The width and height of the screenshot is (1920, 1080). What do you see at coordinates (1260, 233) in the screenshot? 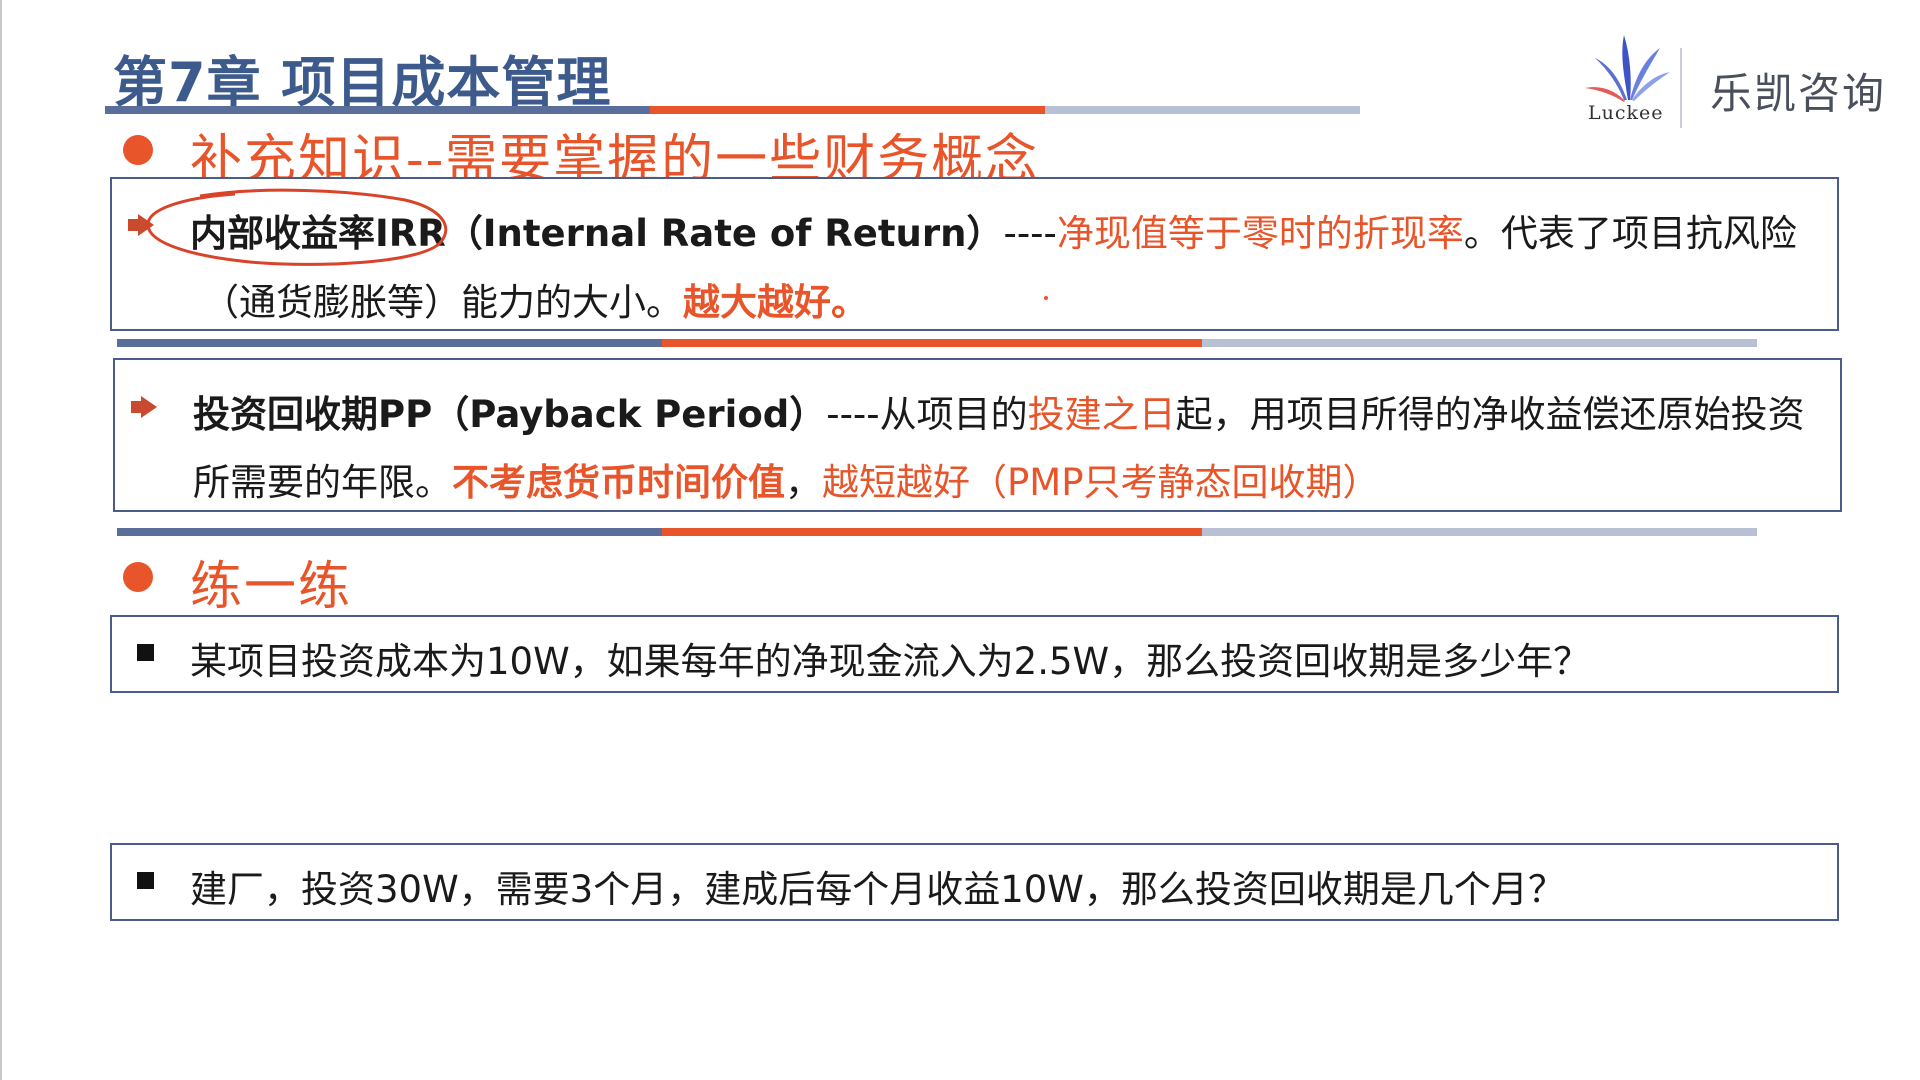
I see `irr-definition: 净现值等于零时的折现率` at bounding box center [1260, 233].